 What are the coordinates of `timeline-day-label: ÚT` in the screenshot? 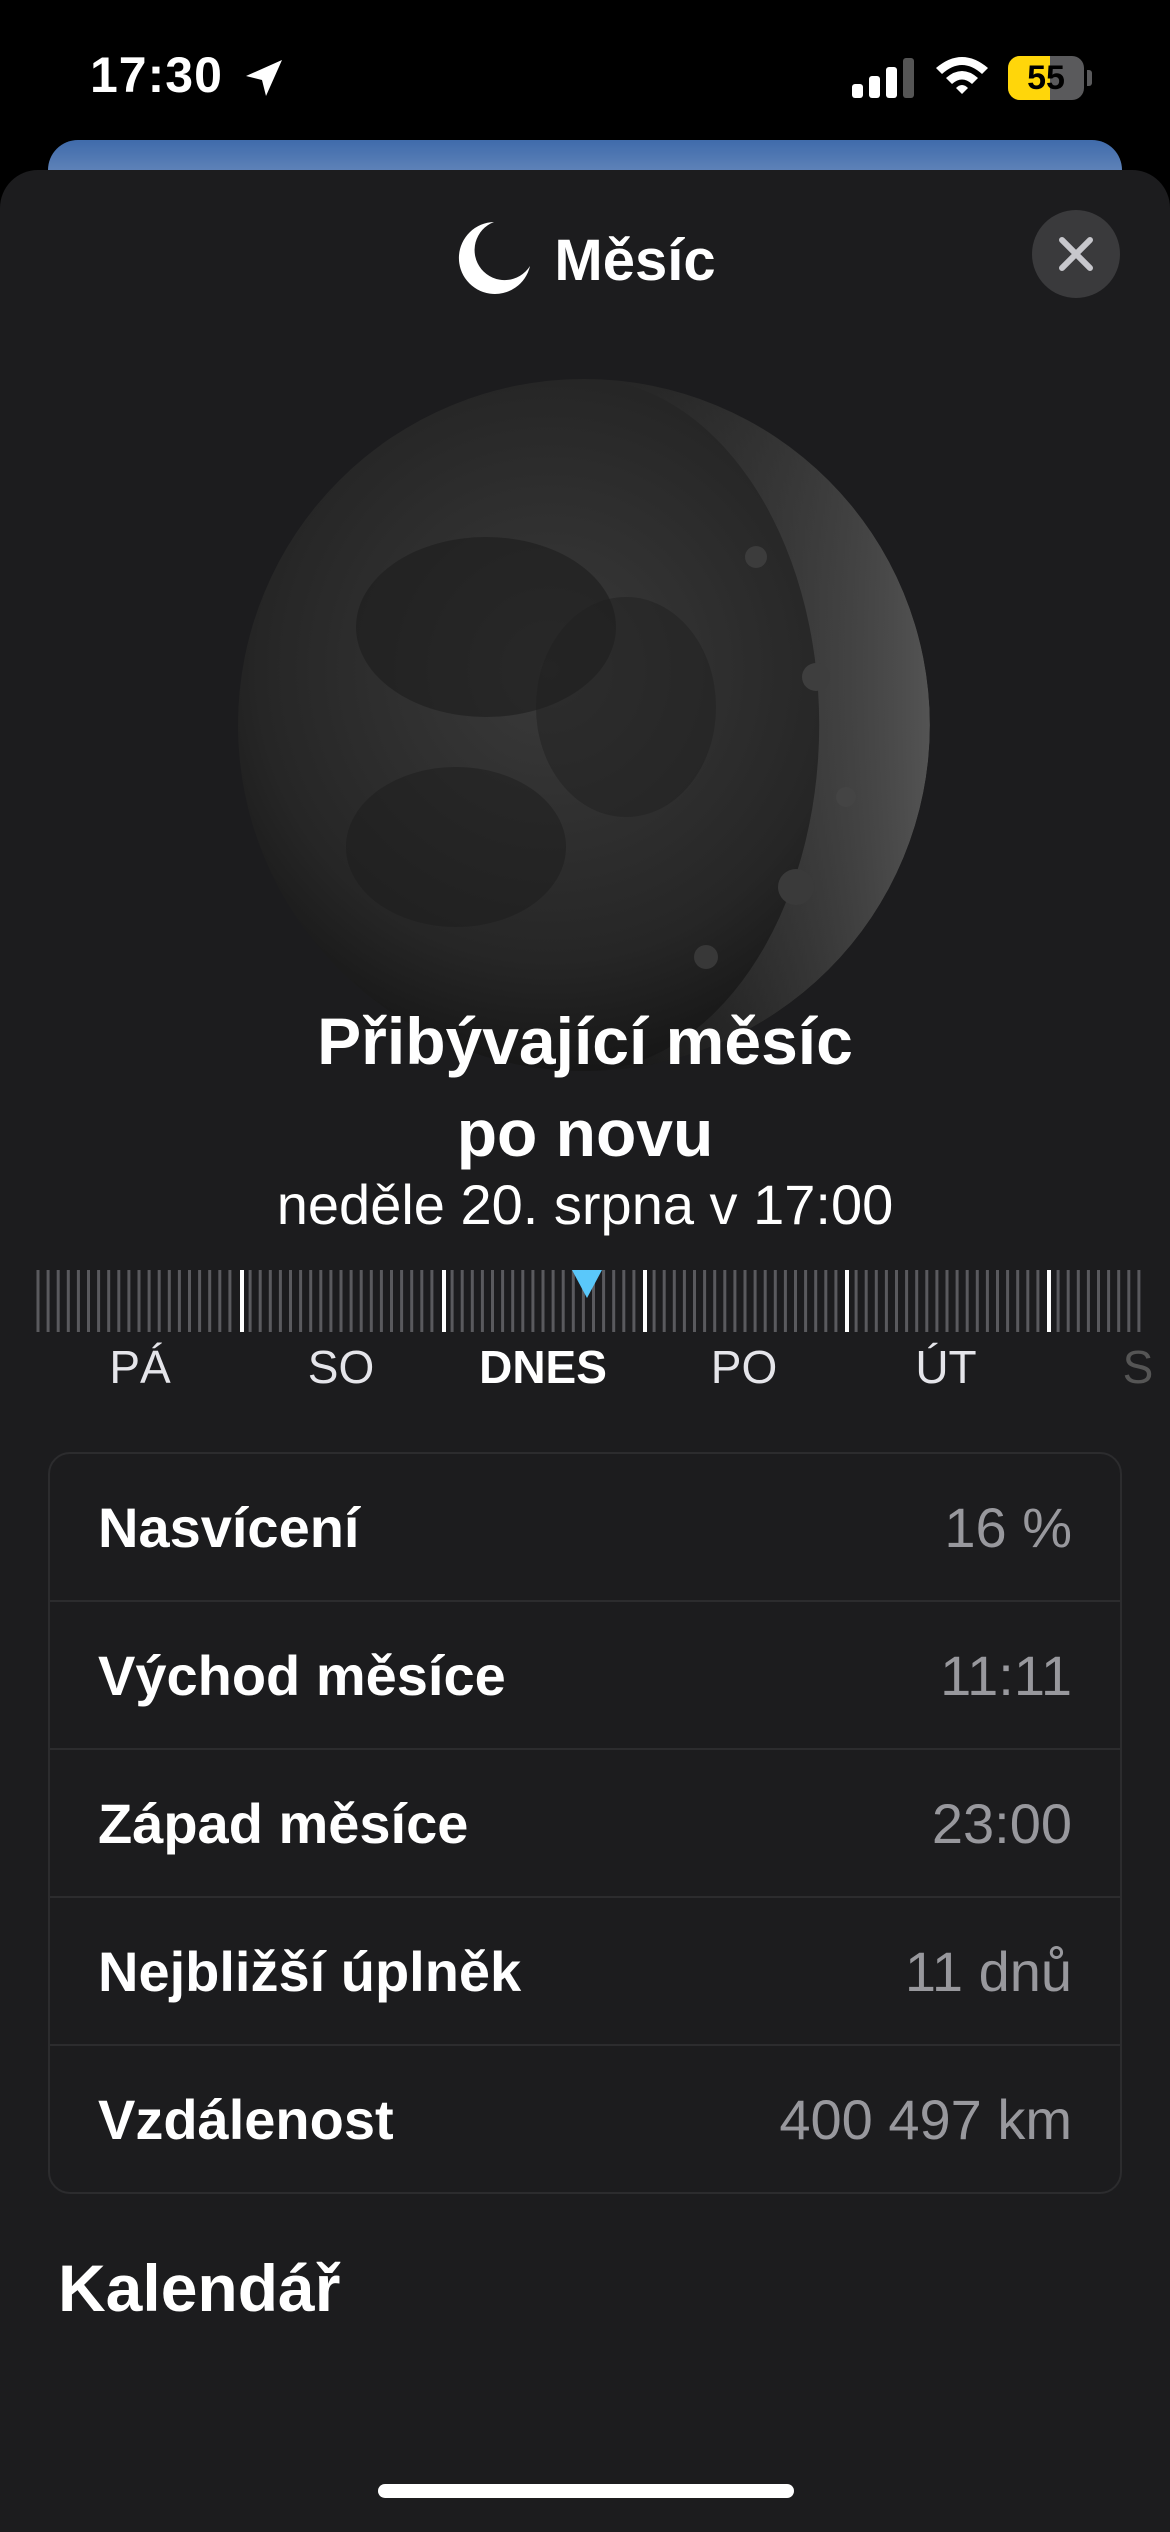 It's located at (945, 1367).